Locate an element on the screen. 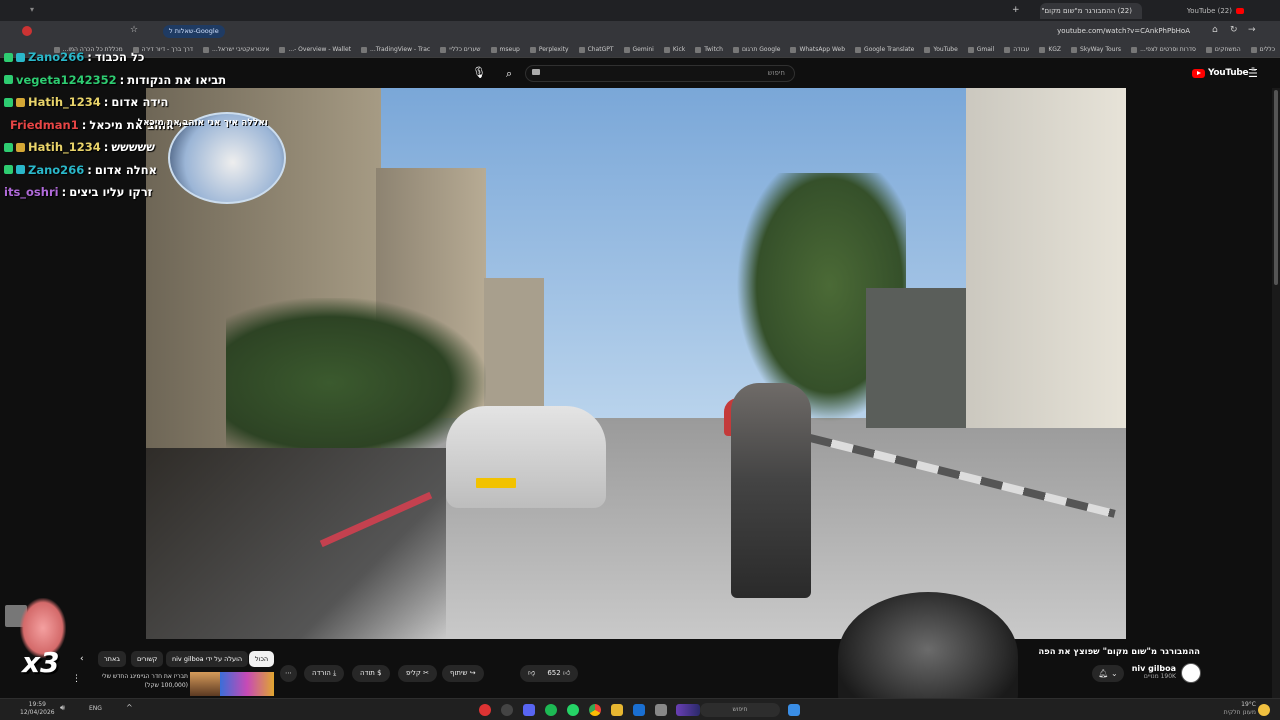 The height and width of the screenshot is (720, 1280). keyboard-icon is located at coordinates (536, 72).